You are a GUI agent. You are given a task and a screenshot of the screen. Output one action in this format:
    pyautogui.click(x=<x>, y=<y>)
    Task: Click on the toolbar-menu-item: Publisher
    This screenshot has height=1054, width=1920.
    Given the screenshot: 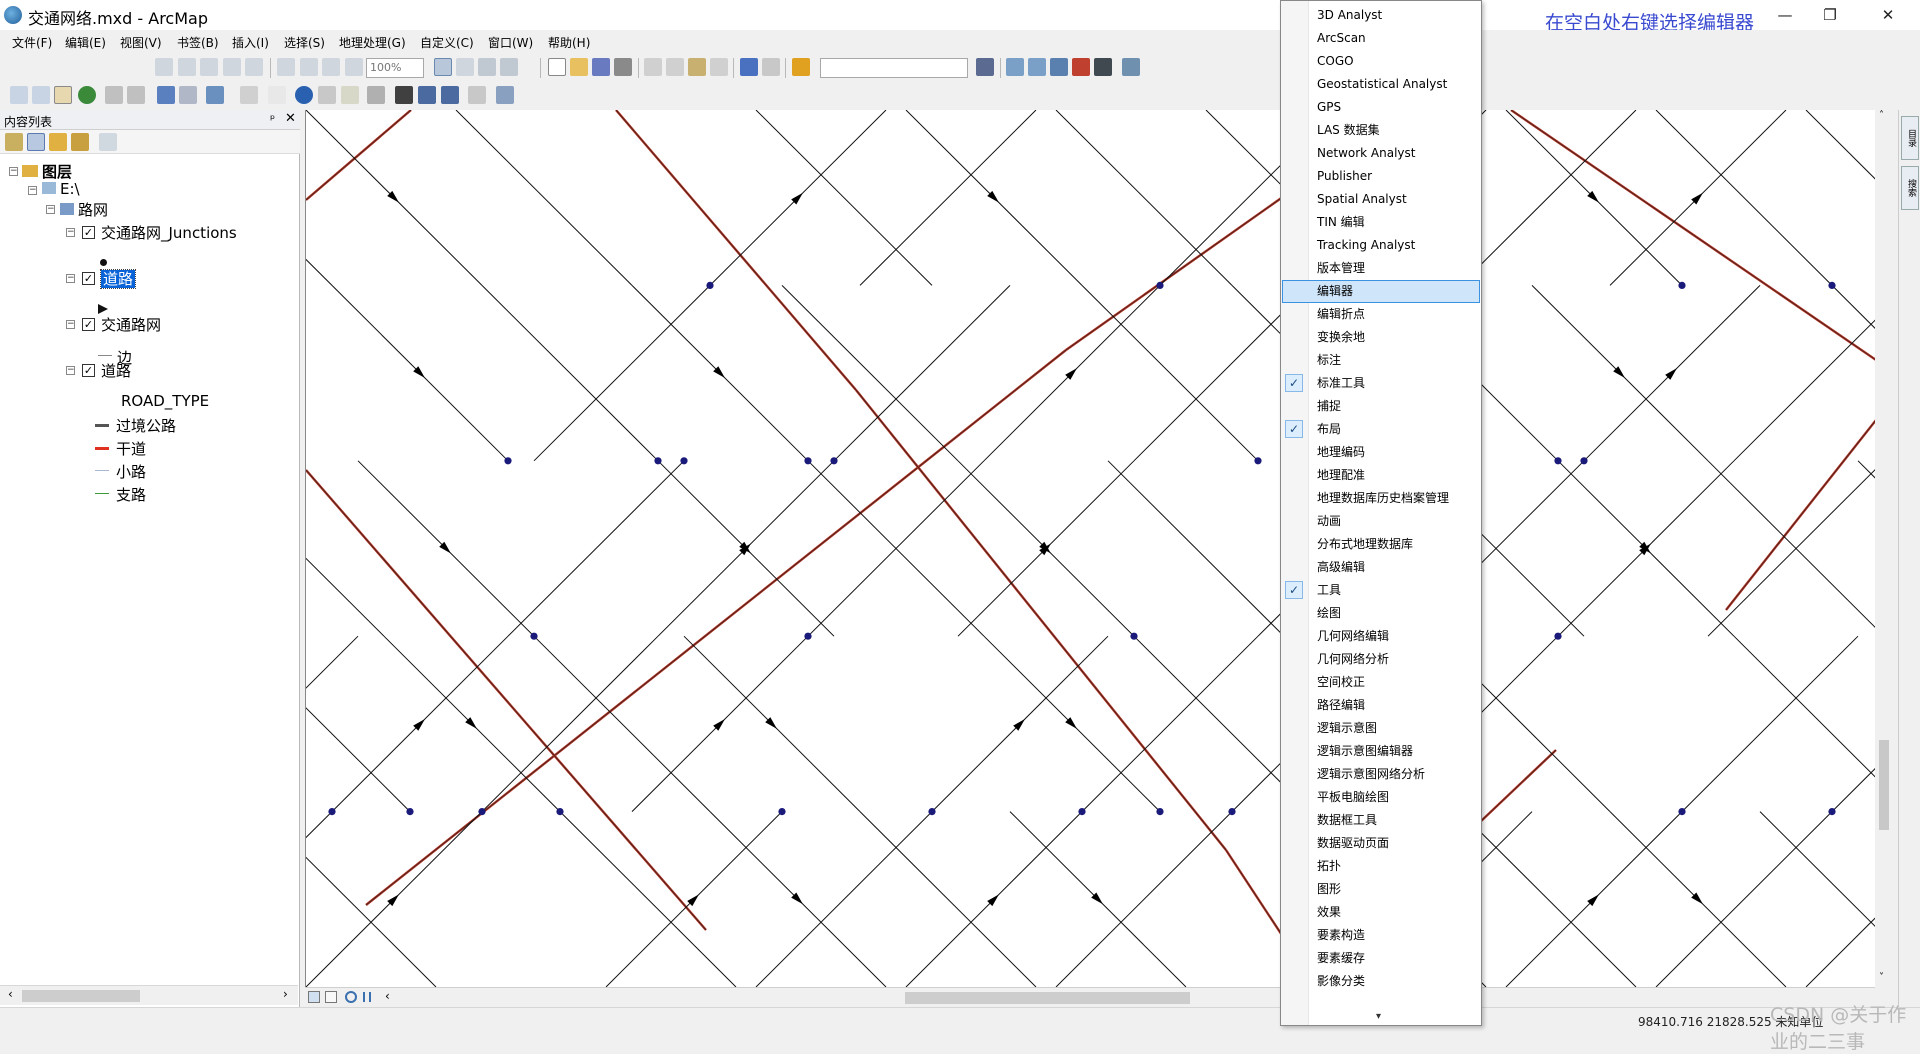 What is the action you would take?
    pyautogui.click(x=1381, y=176)
    